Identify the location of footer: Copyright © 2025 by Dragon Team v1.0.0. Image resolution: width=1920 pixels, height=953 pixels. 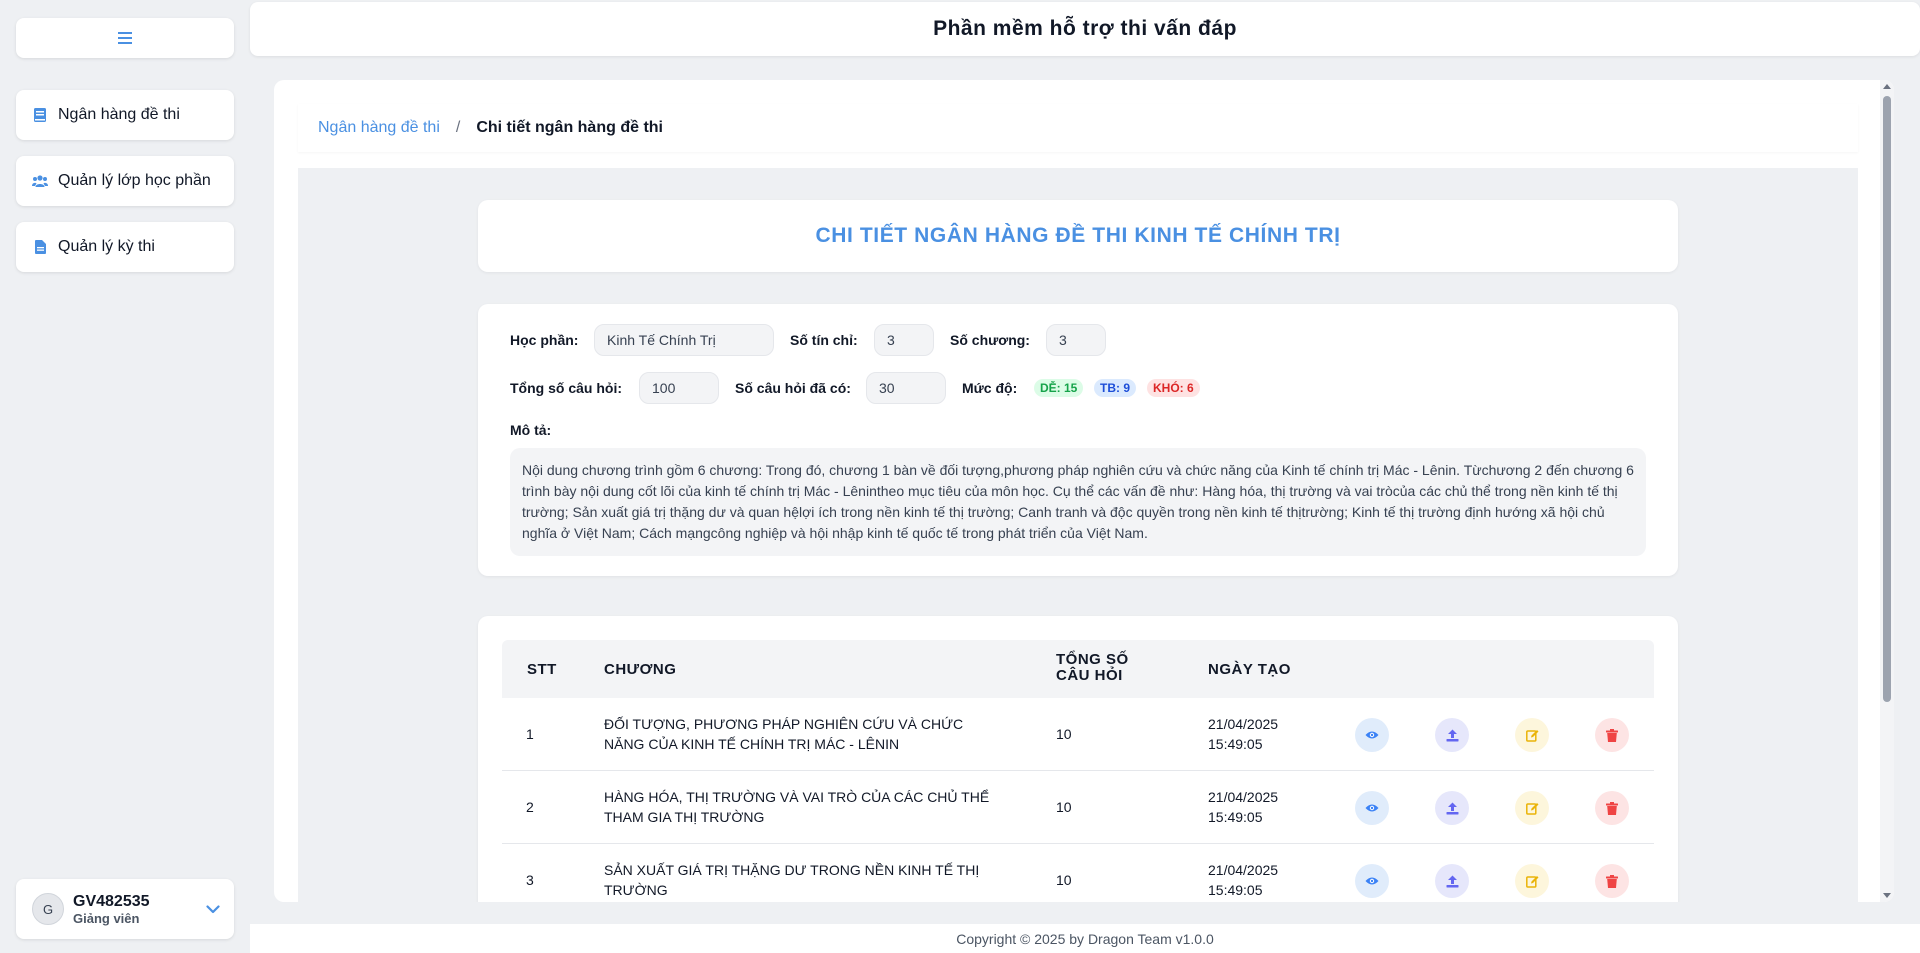
(1085, 938).